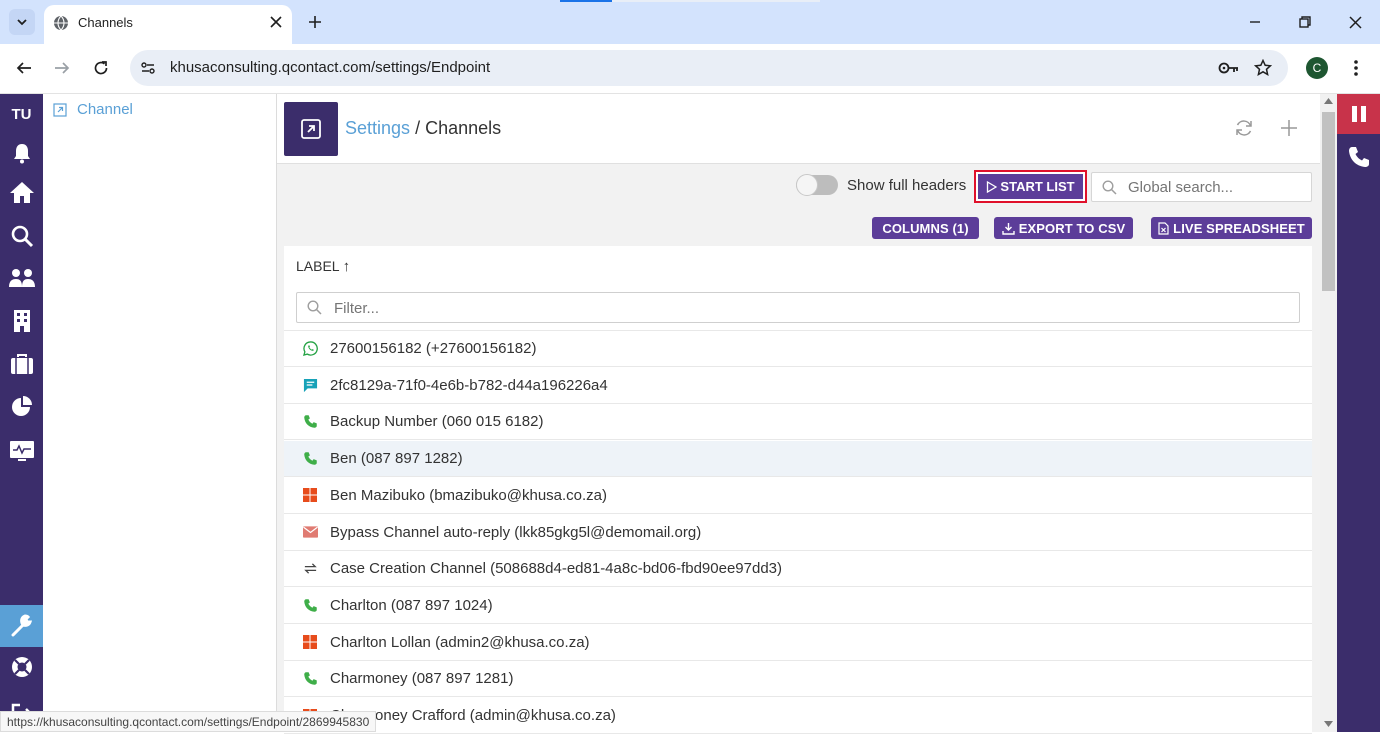 This screenshot has width=1380, height=734. What do you see at coordinates (310, 569) in the screenshot?
I see `sync-icon` at bounding box center [310, 569].